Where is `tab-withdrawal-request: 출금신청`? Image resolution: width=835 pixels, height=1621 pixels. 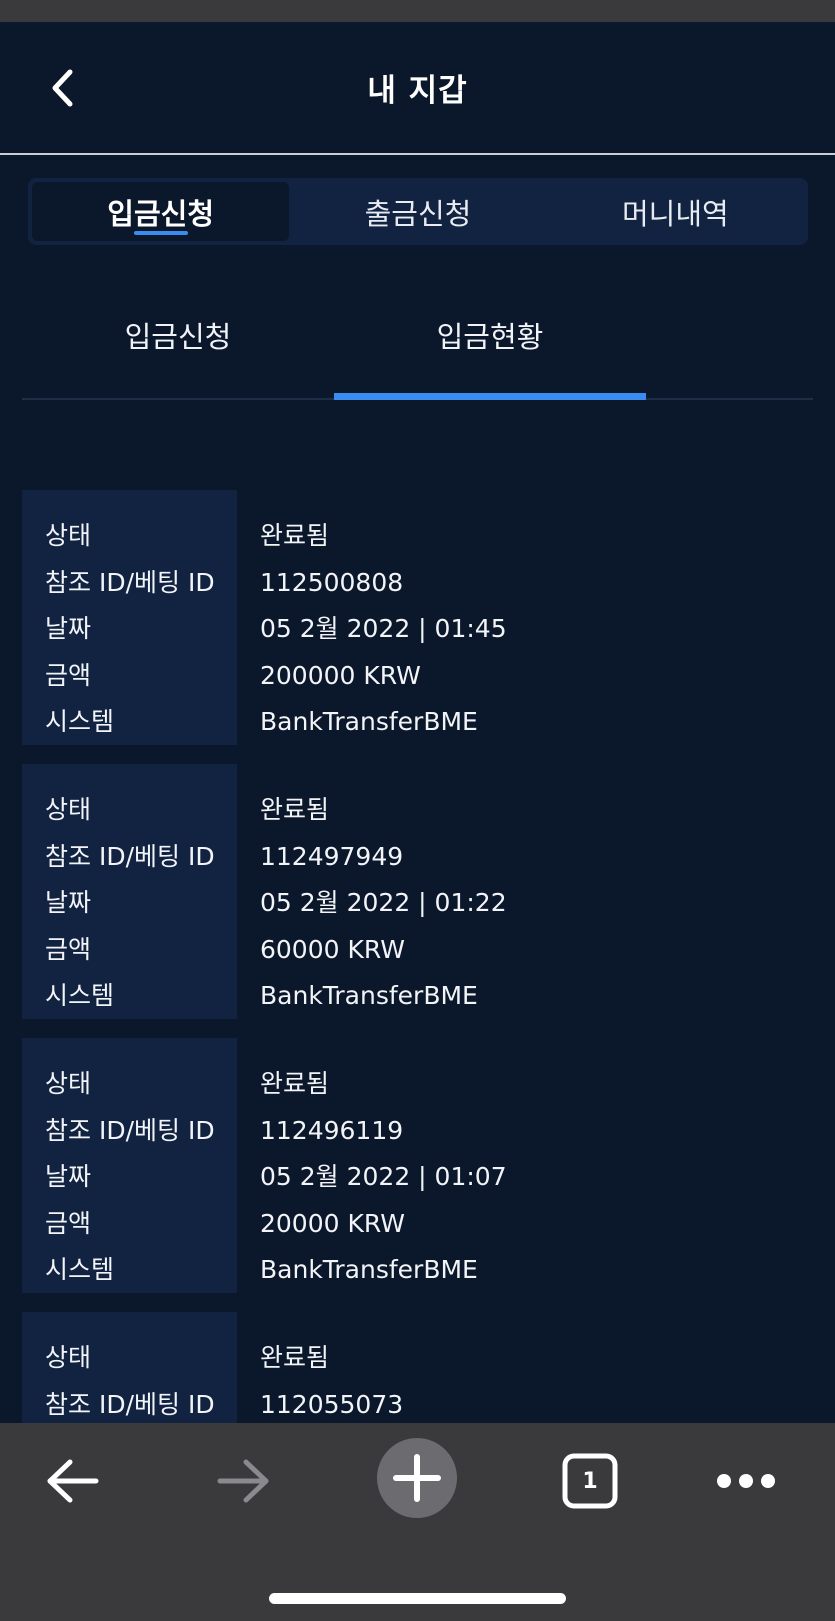
tab-withdrawal-request: 출금신청 is located at coordinates (417, 211).